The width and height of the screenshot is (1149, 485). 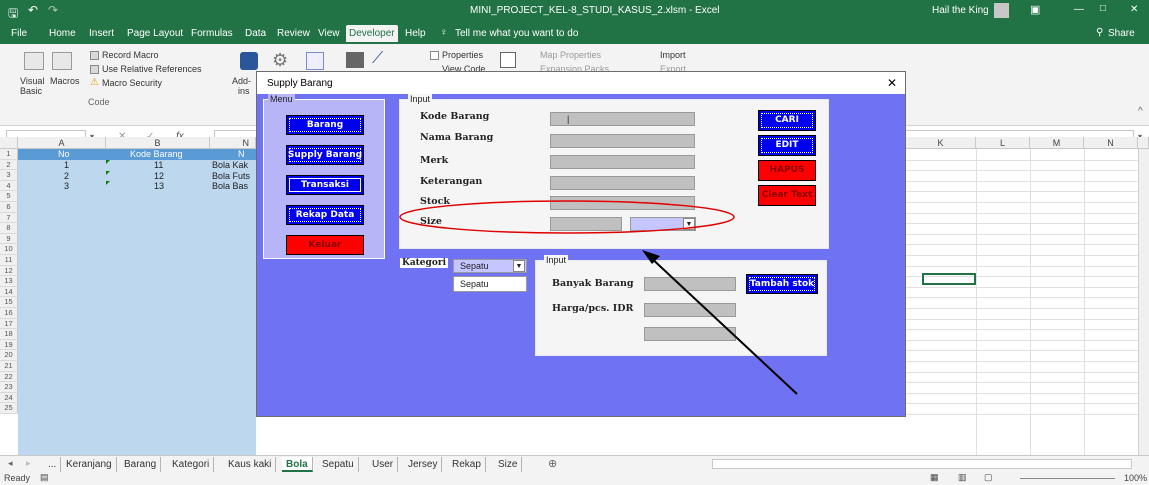 What do you see at coordinates (66, 186) in the screenshot?
I see `cell-no-3: 3` at bounding box center [66, 186].